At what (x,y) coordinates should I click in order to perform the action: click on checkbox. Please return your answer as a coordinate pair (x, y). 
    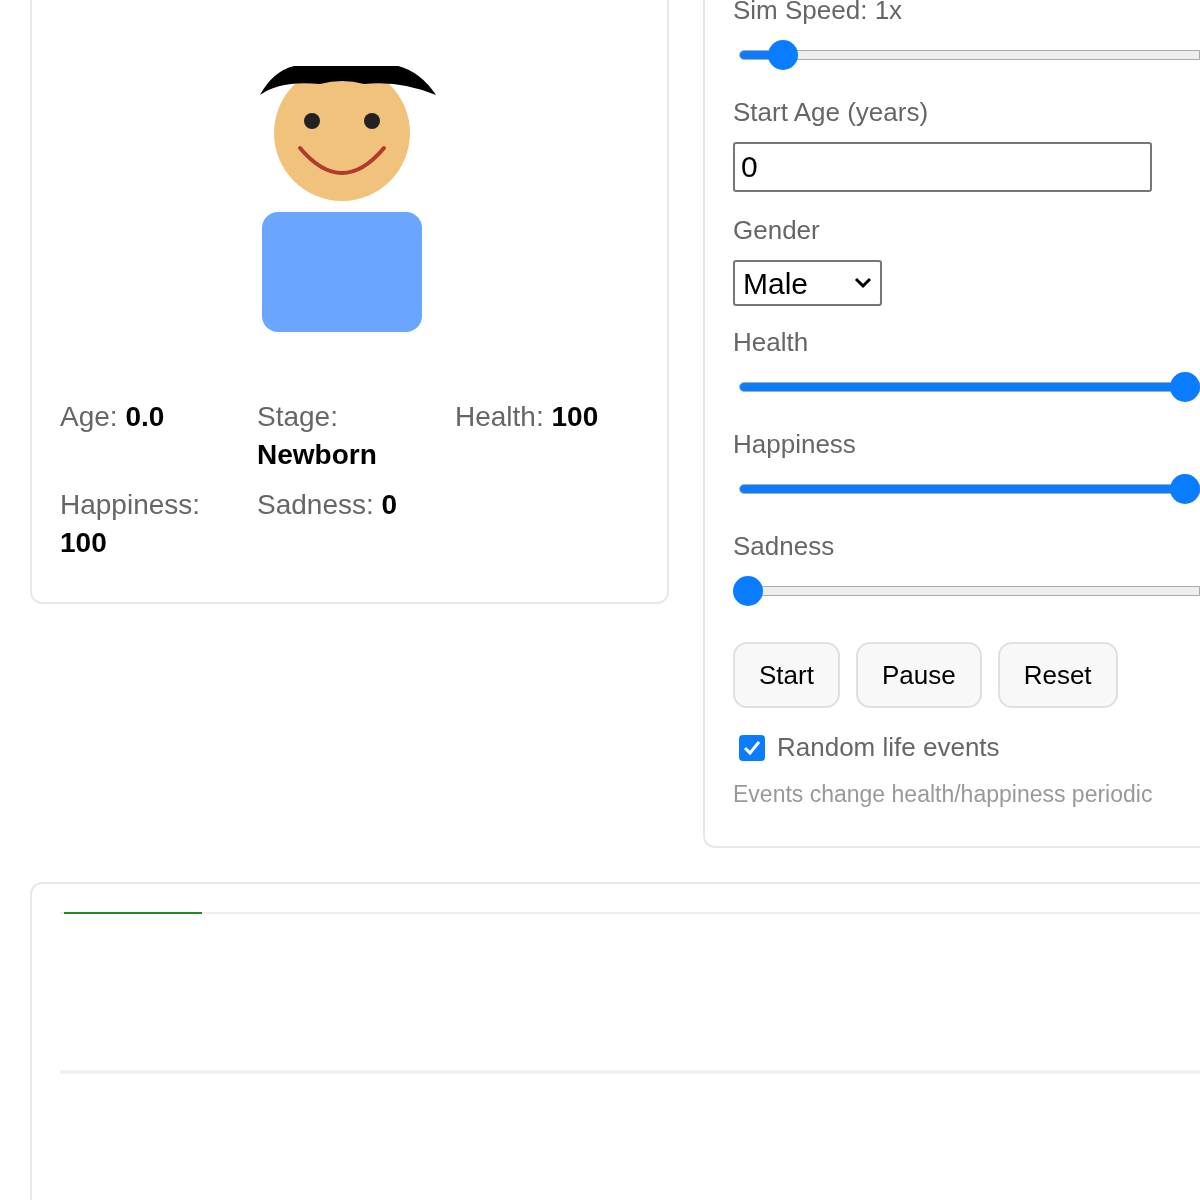
    Looking at the image, I should click on (752, 747).